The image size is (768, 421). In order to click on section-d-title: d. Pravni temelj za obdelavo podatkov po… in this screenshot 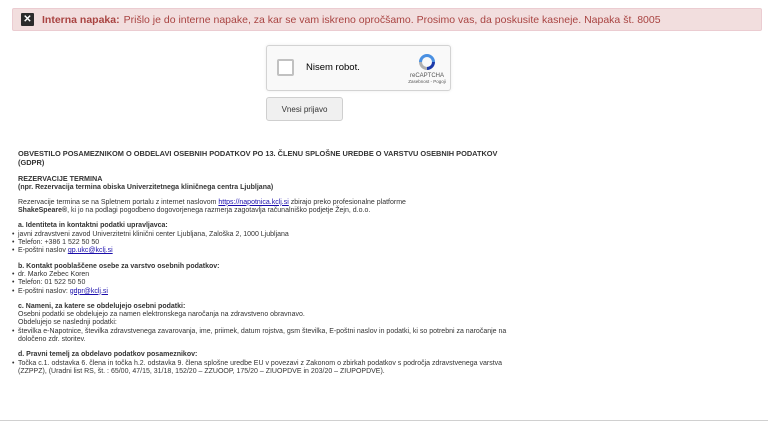, I will do `click(108, 355)`.